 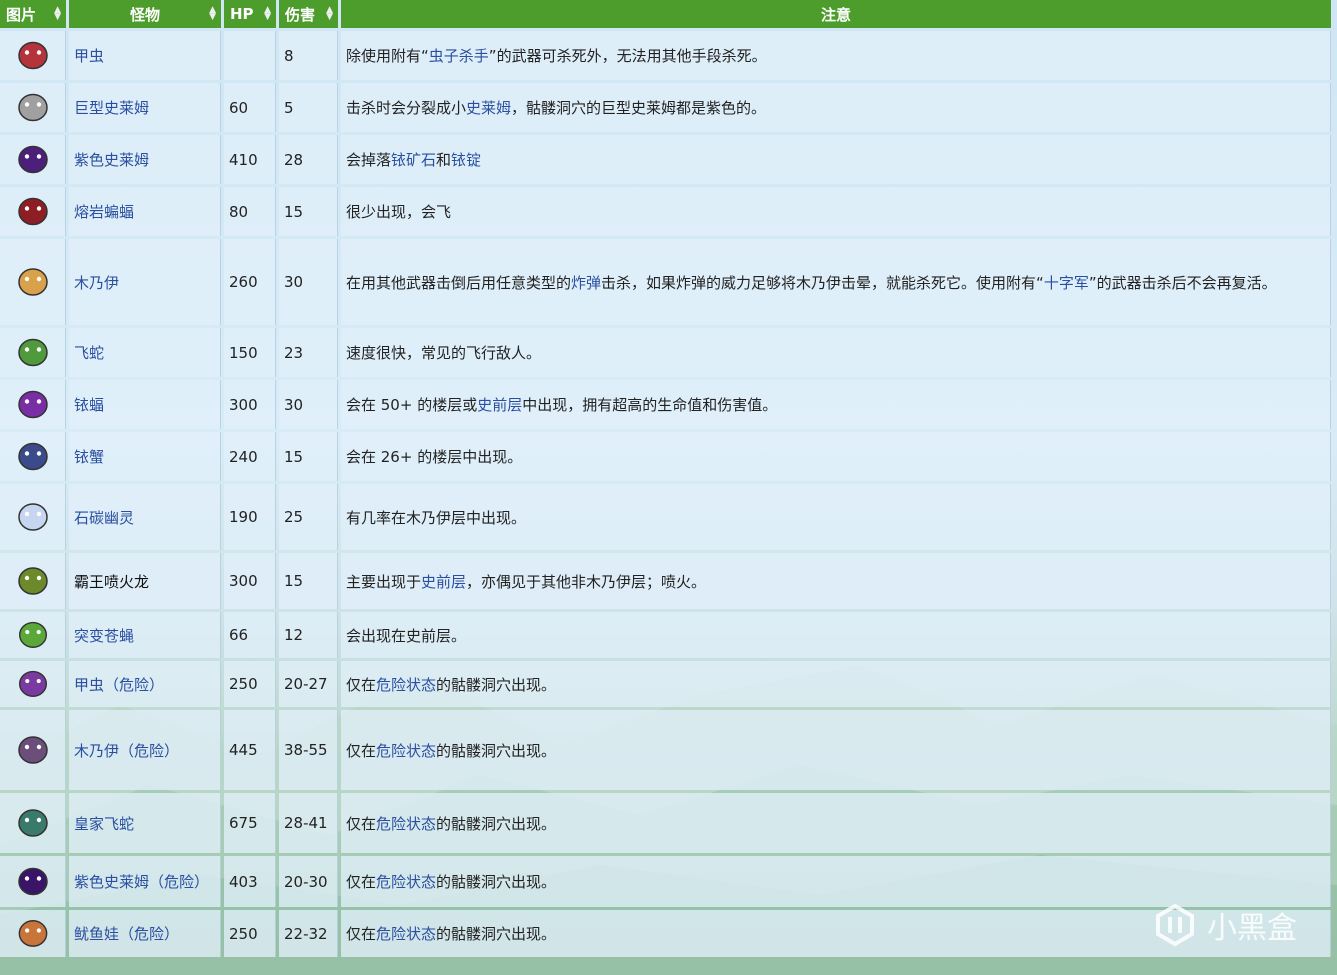 I want to click on monster-name-cell: 石碳幽灵, so click(x=145, y=517).